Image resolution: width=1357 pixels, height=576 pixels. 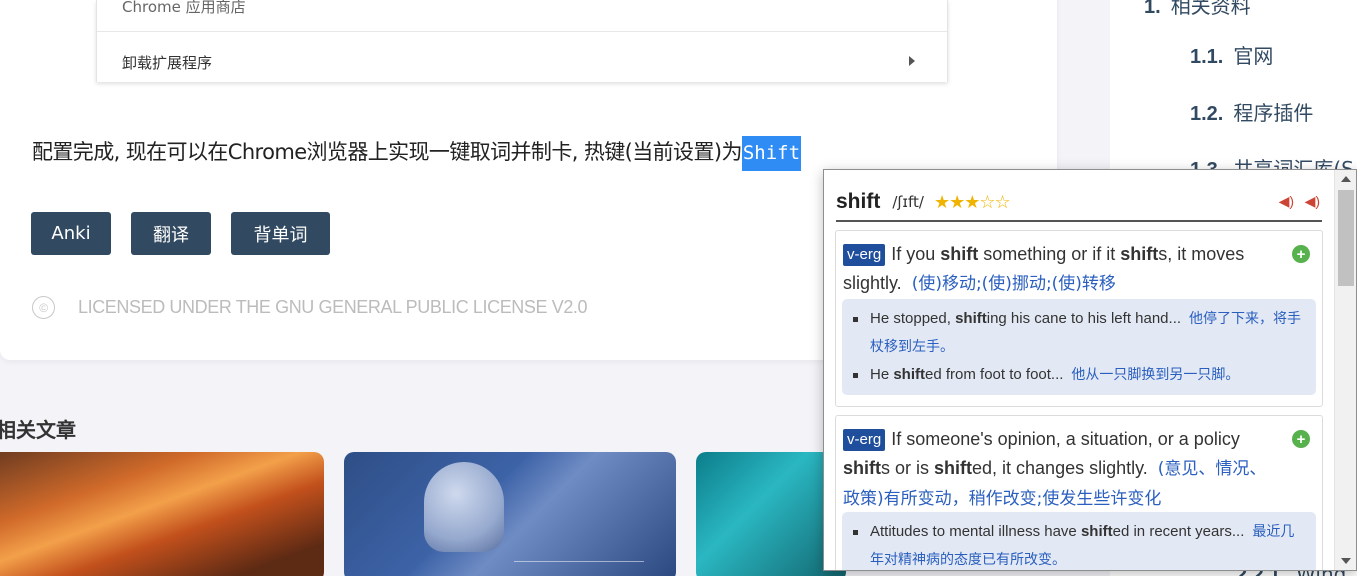 What do you see at coordinates (167, 62) in the screenshot?
I see `menu-item-label: 卸载扩展程序` at bounding box center [167, 62].